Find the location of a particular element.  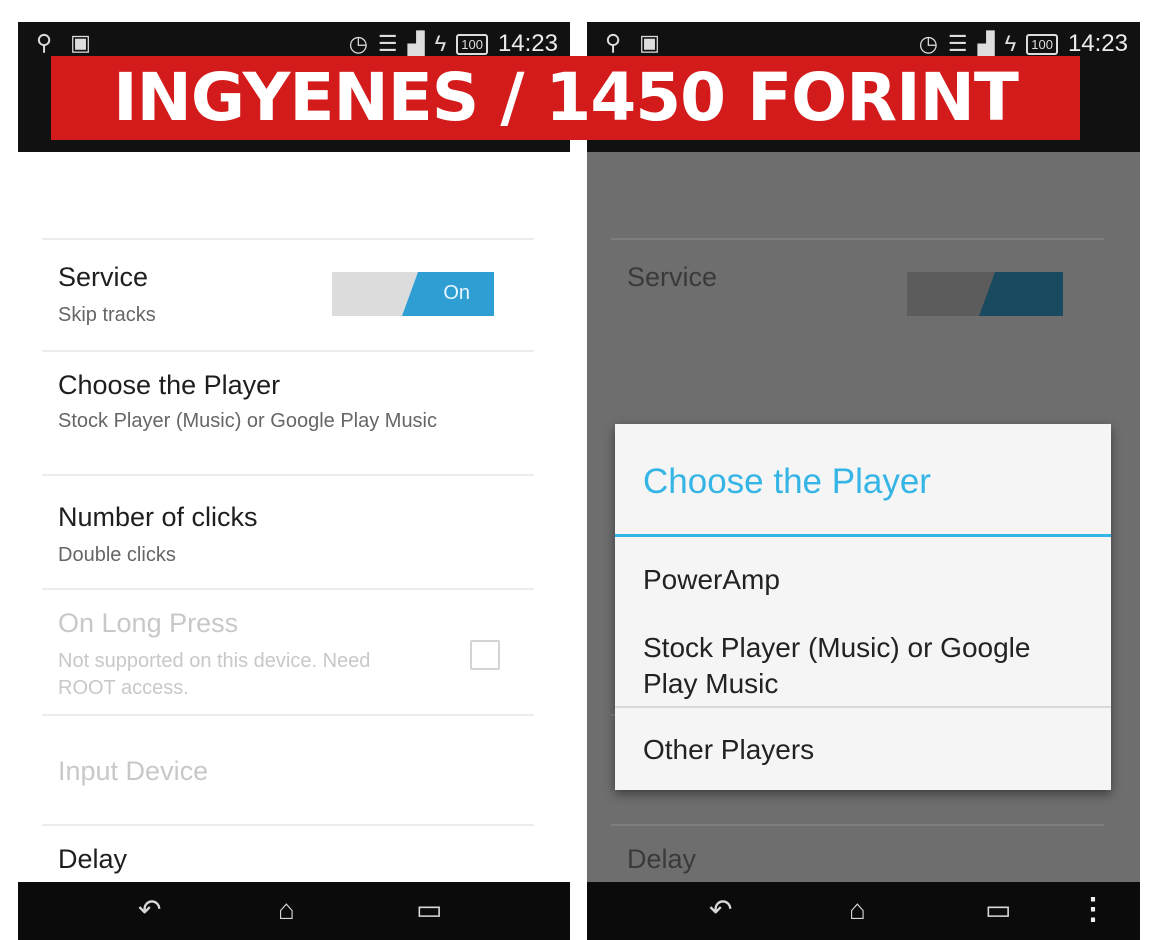

long-press-title: On Long Press is located at coordinates (148, 623).